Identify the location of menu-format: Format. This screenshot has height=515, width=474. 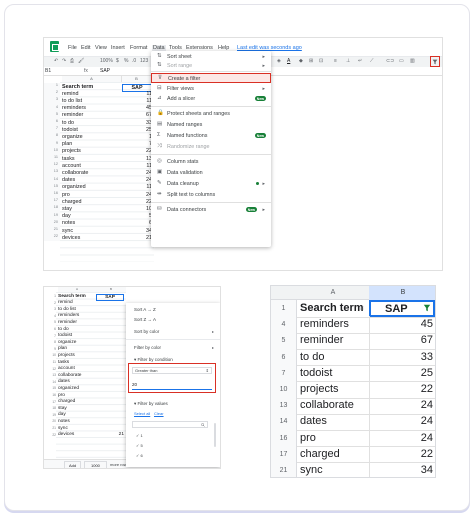
(138, 48).